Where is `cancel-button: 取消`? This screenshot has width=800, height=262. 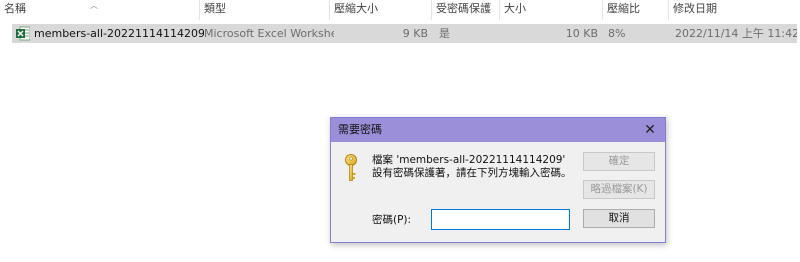
cancel-button: 取消 is located at coordinates (619, 218).